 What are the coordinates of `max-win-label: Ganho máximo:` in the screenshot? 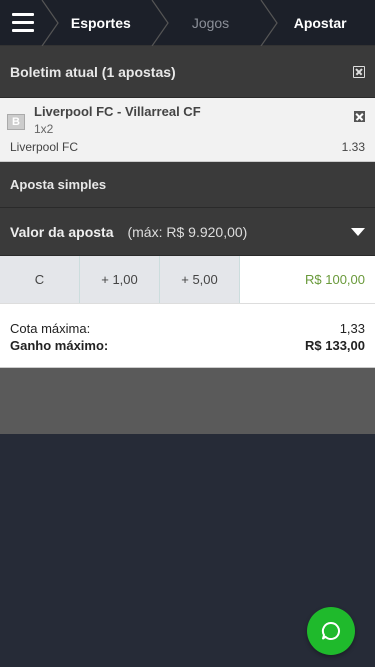 It's located at (59, 345).